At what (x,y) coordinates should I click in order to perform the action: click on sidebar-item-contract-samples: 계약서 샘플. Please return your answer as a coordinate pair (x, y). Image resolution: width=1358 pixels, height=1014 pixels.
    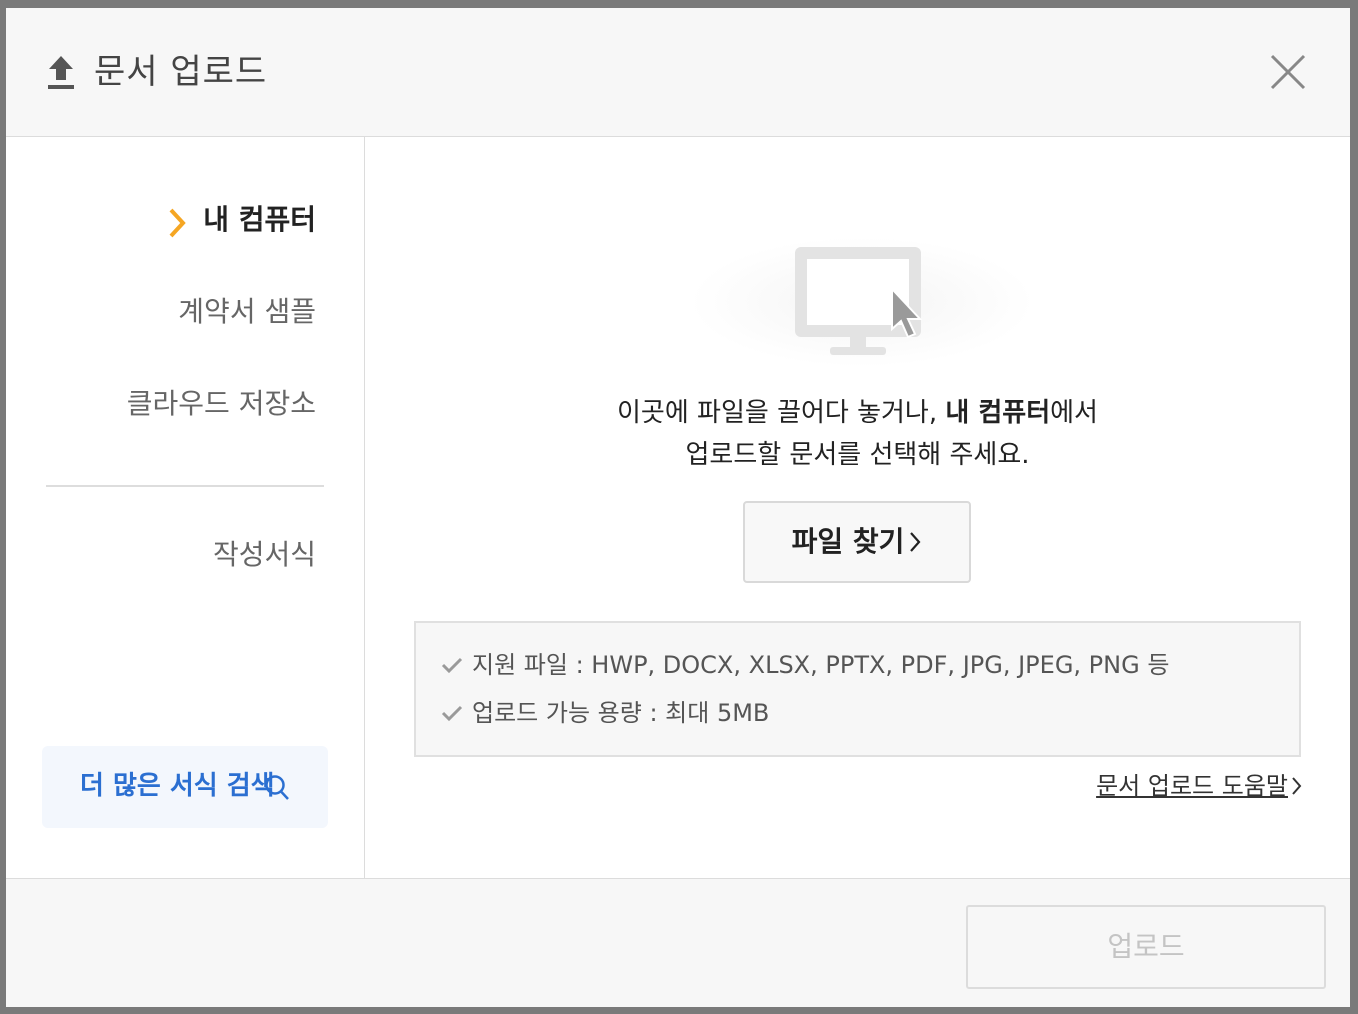
    Looking at the image, I should click on (247, 312).